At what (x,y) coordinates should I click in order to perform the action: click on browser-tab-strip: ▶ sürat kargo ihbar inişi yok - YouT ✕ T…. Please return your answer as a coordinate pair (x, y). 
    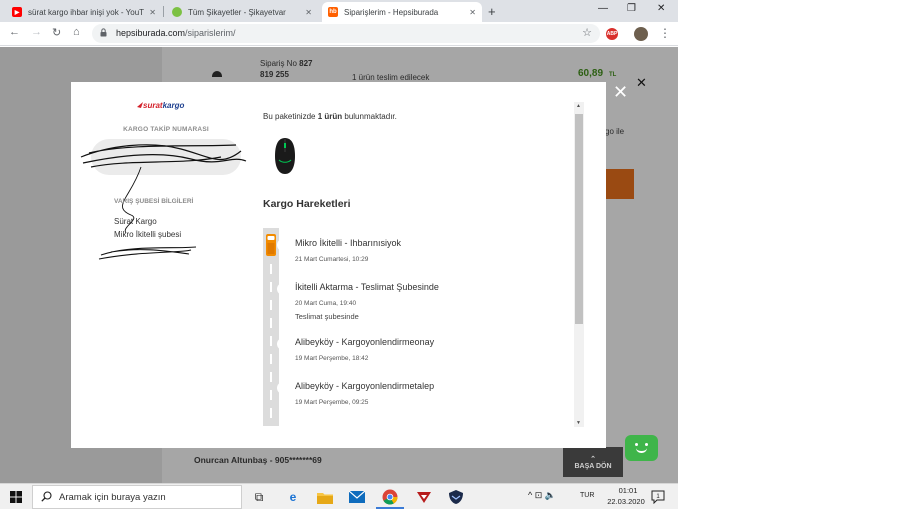
    Looking at the image, I should click on (339, 11).